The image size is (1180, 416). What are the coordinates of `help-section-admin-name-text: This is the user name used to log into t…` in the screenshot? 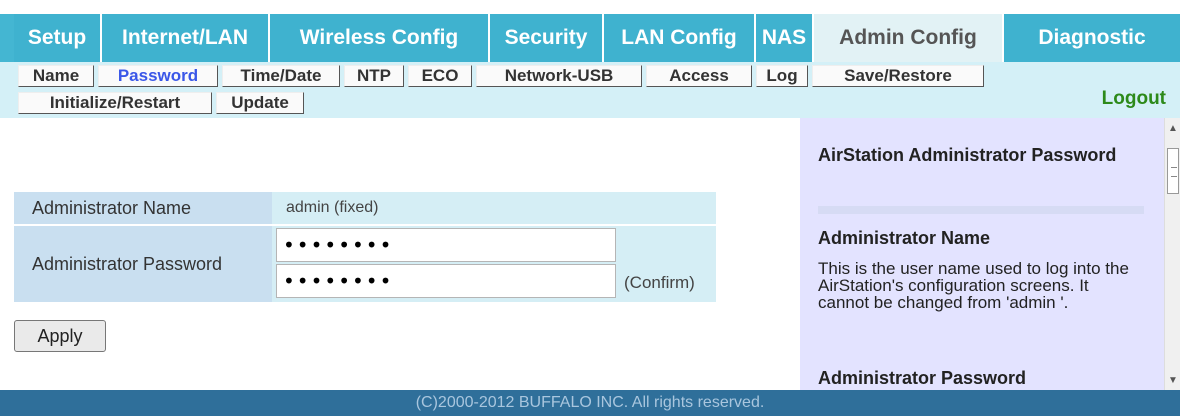 It's located at (973, 285).